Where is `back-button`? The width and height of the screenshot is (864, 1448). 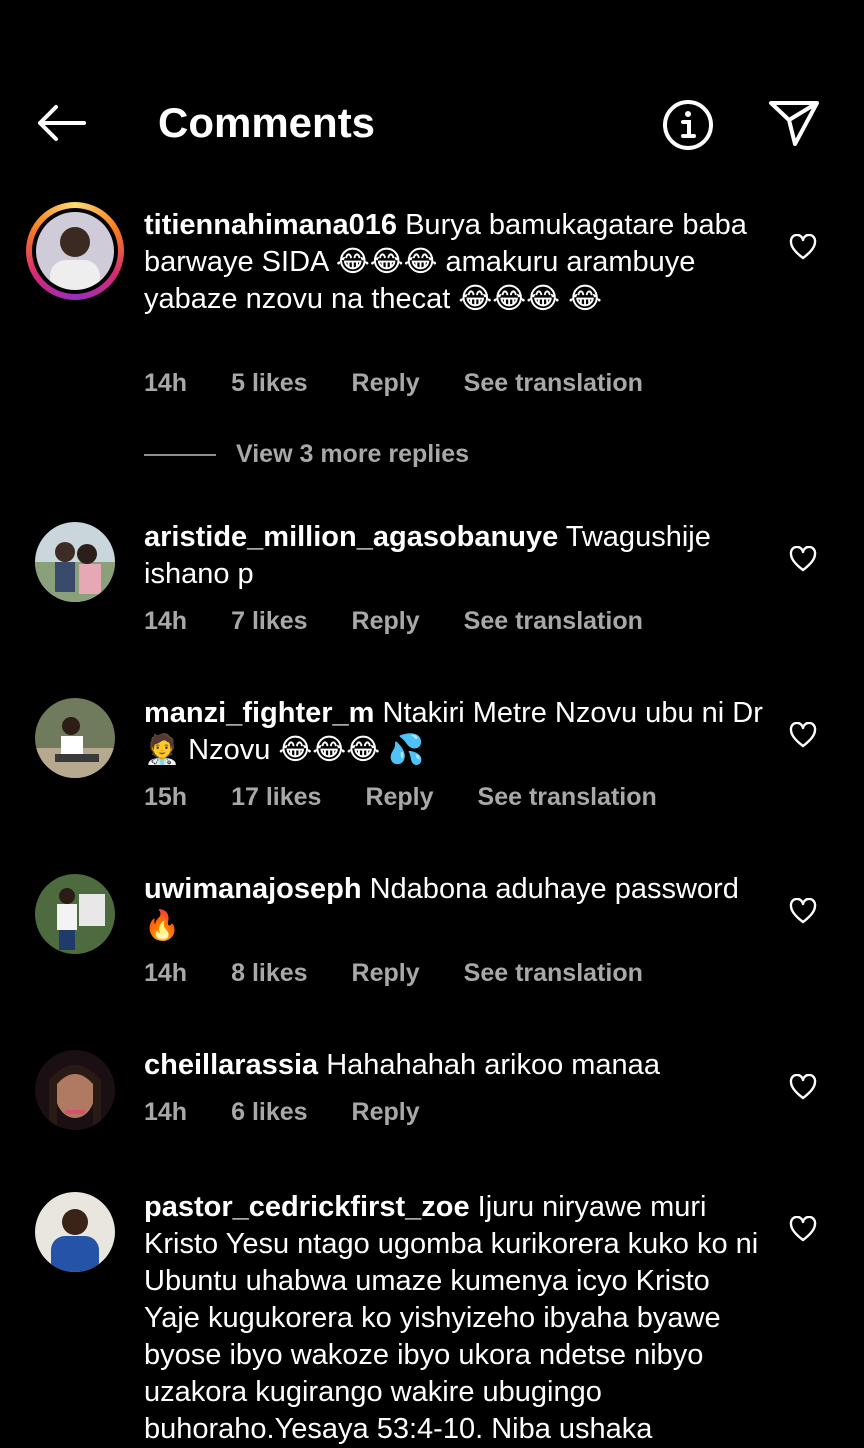
back-button is located at coordinates (60, 123).